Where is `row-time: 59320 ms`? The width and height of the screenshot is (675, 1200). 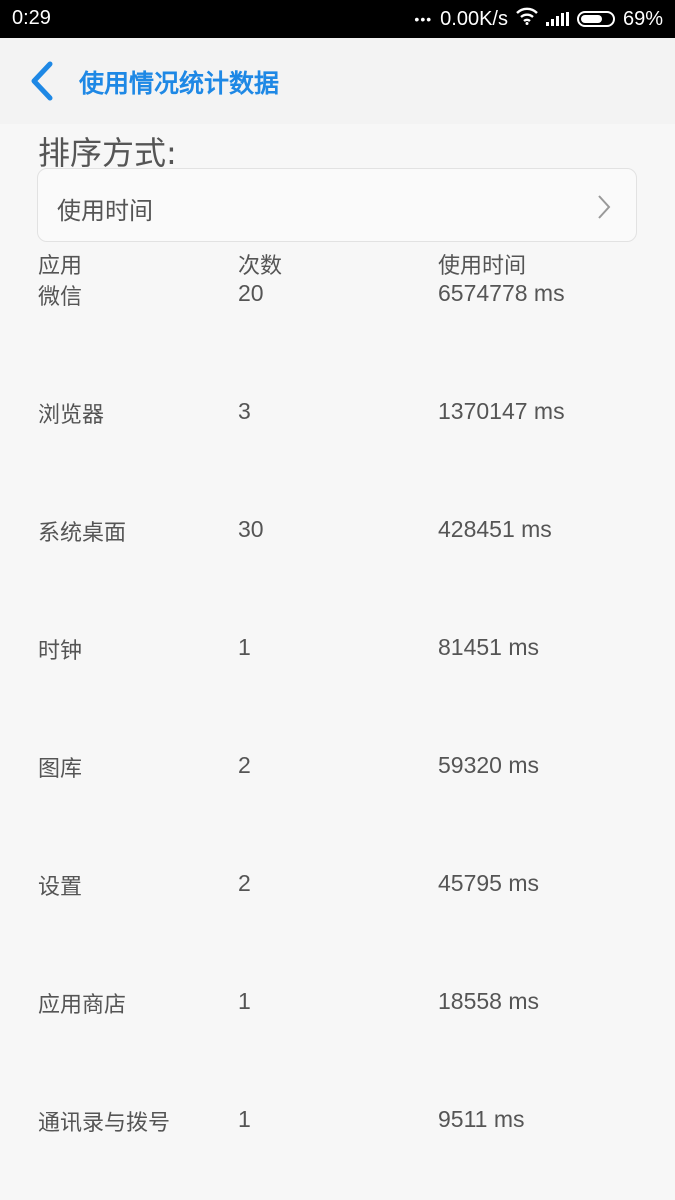
row-time: 59320 ms is located at coordinates (489, 765).